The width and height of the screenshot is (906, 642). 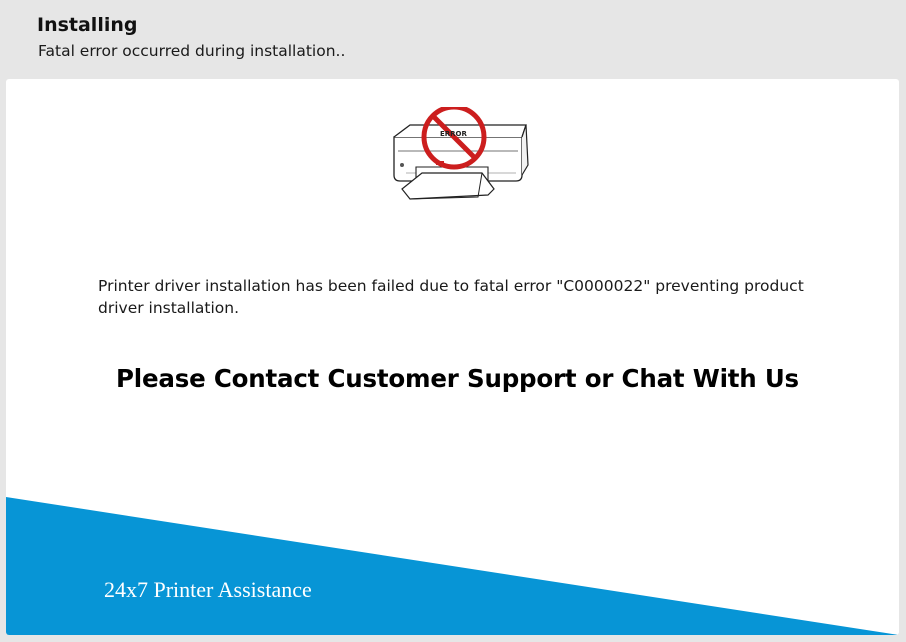 What do you see at coordinates (454, 134) in the screenshot?
I see `error-label: ERROR` at bounding box center [454, 134].